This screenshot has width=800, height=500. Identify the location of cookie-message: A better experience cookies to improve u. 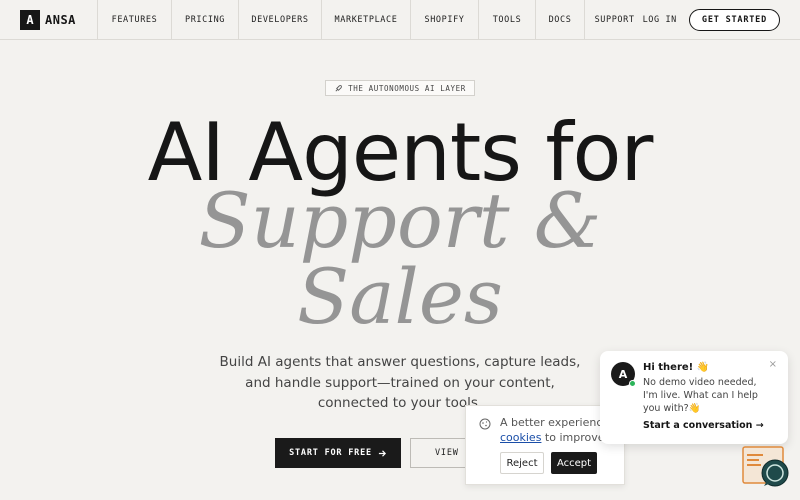
(557, 430).